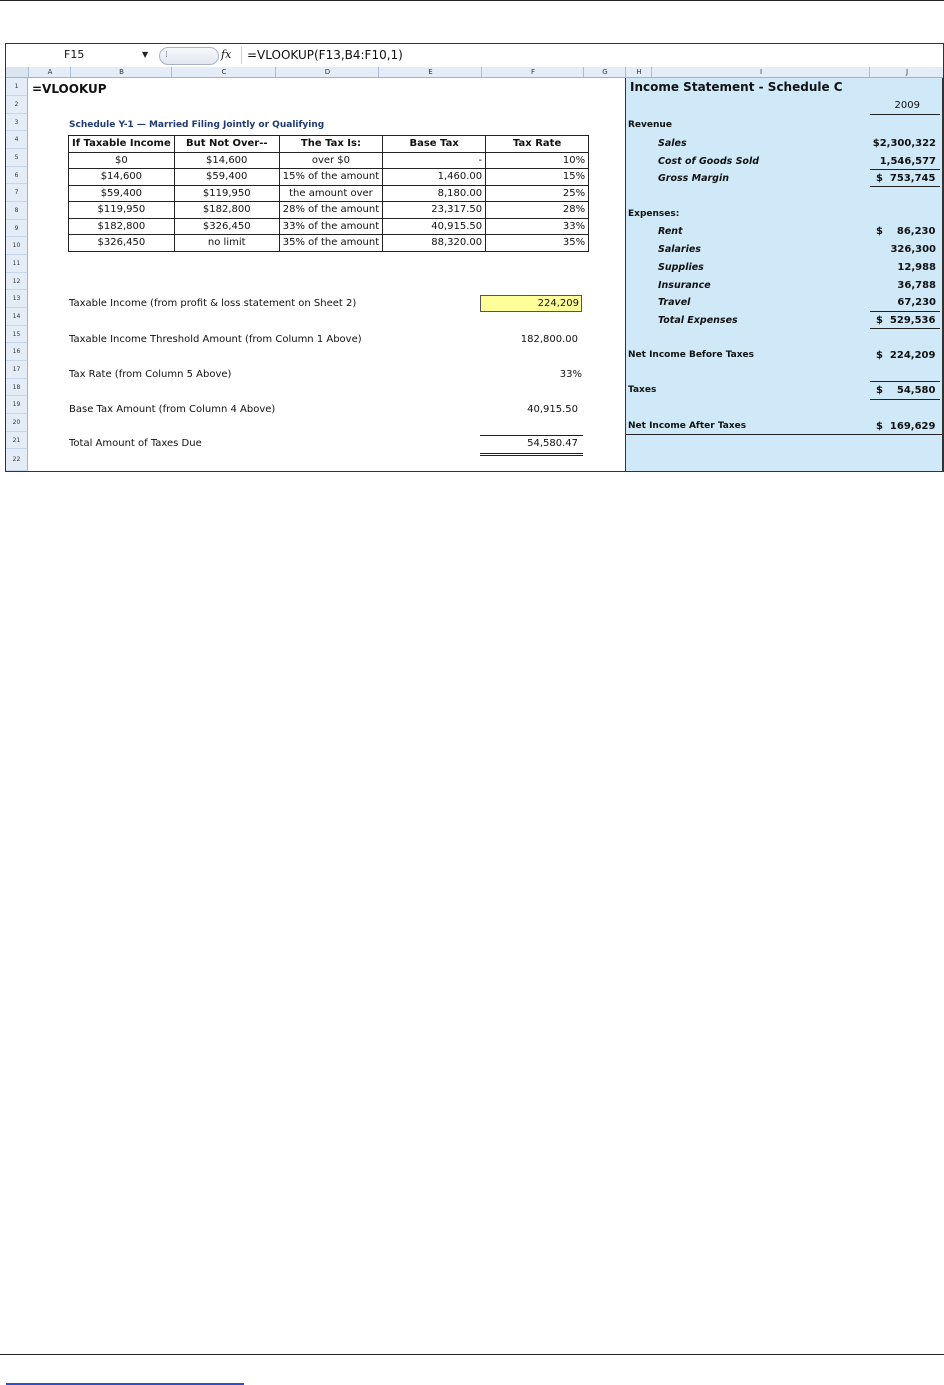 The height and width of the screenshot is (1385, 944). Describe the element at coordinates (905, 178) in the screenshot. I see `gross-margin-value: $ 753,745` at that location.